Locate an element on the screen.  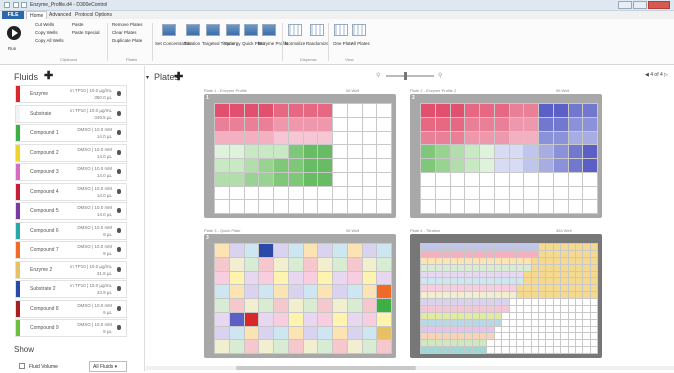
synergy-icon is located at coordinates (233, 30).